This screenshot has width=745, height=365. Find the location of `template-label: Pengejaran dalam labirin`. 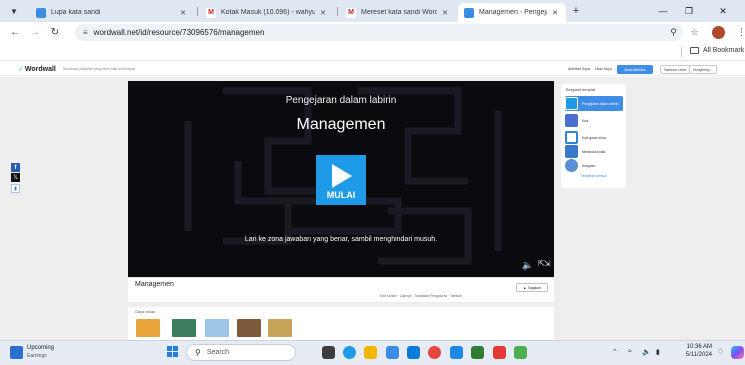

template-label: Pengejaran dalam labirin is located at coordinates (600, 103).